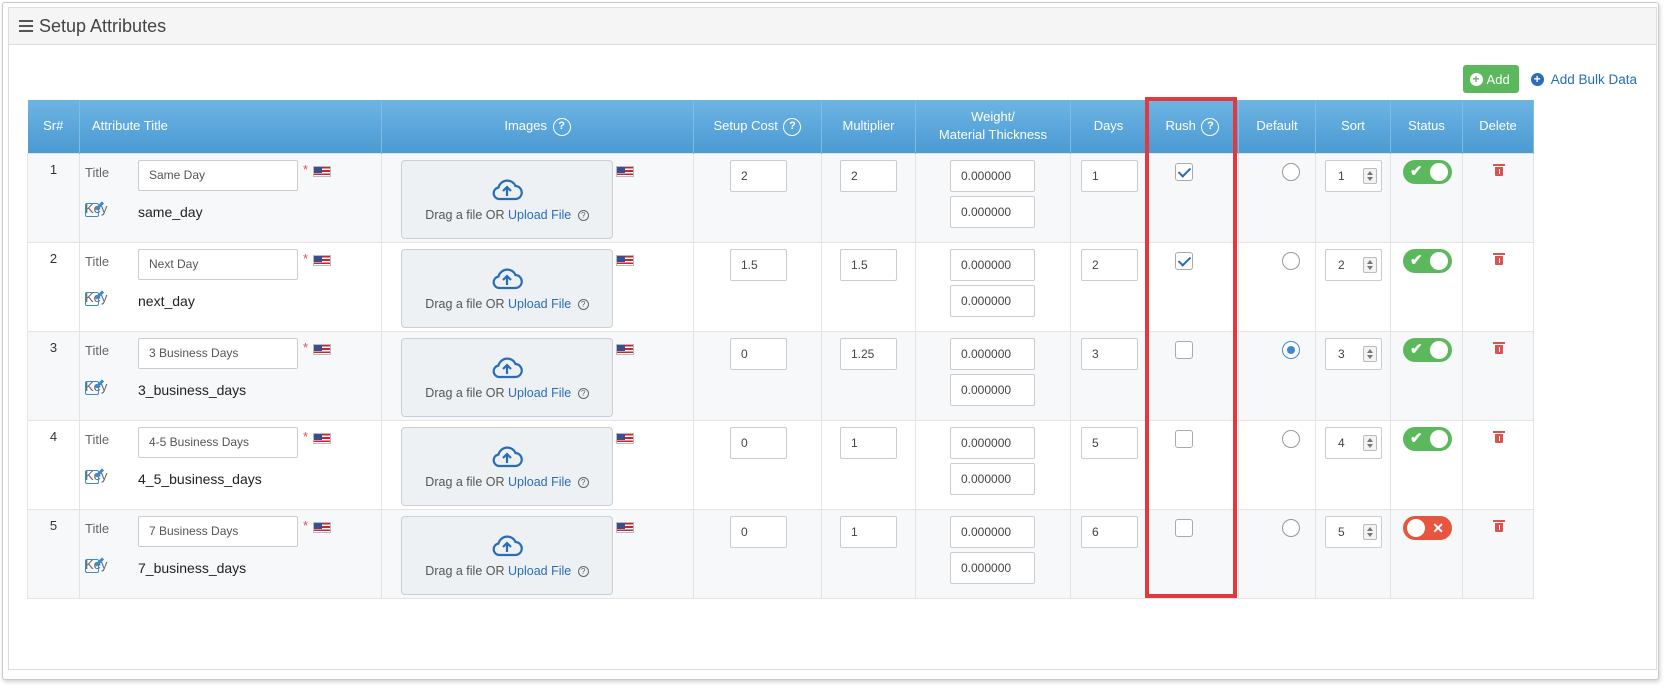  Describe the element at coordinates (1498, 286) in the screenshot. I see `delete-cell` at that location.